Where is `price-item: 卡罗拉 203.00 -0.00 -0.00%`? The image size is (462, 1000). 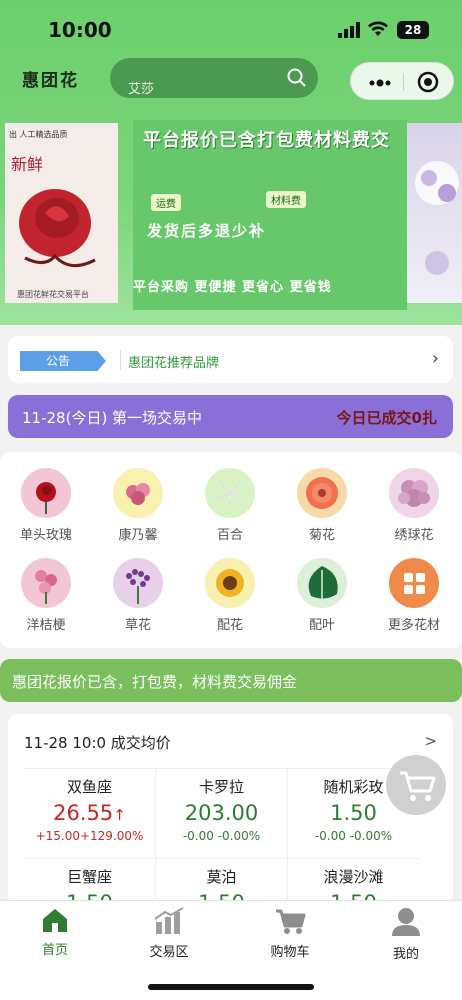 price-item: 卡罗拉 203.00 -0.00 -0.00% is located at coordinates (221, 809).